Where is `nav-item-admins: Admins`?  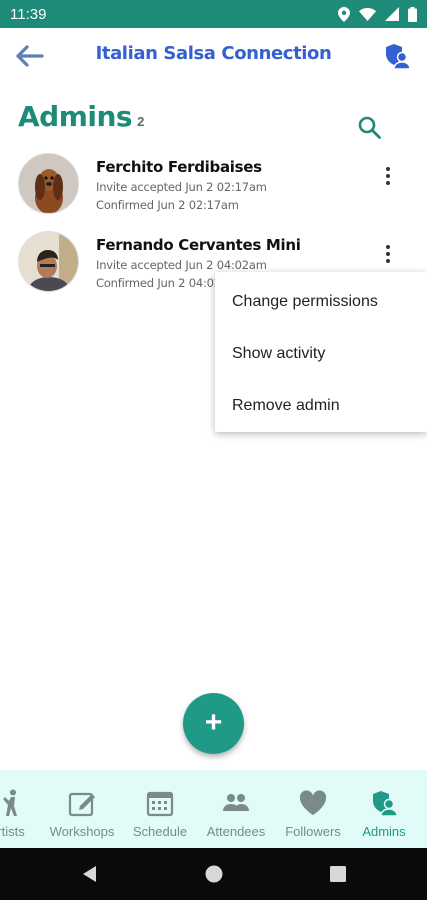
nav-item-admins: Admins is located at coordinates (384, 809).